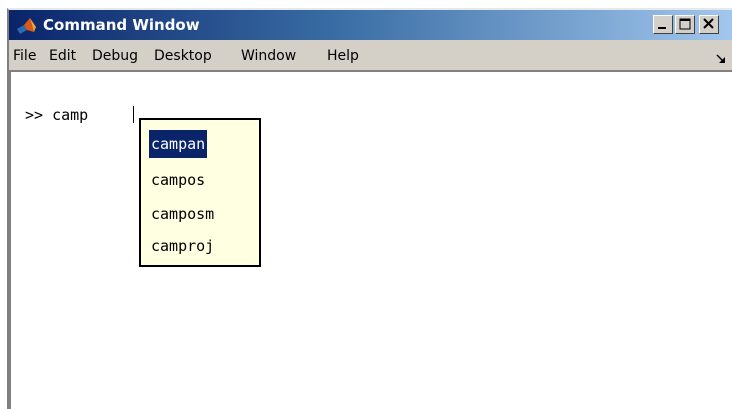 This screenshot has width=732, height=409. I want to click on menu-help: Help, so click(343, 56).